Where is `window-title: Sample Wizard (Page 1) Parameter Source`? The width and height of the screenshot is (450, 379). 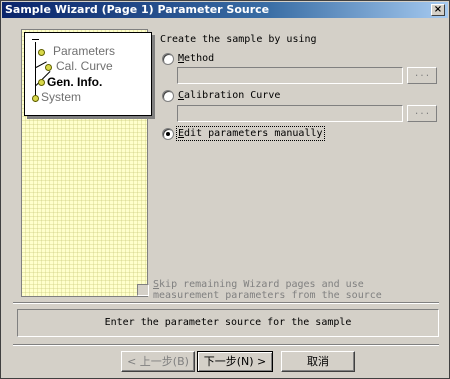
window-title: Sample Wizard (Page 1) Parameter Source is located at coordinates (137, 9).